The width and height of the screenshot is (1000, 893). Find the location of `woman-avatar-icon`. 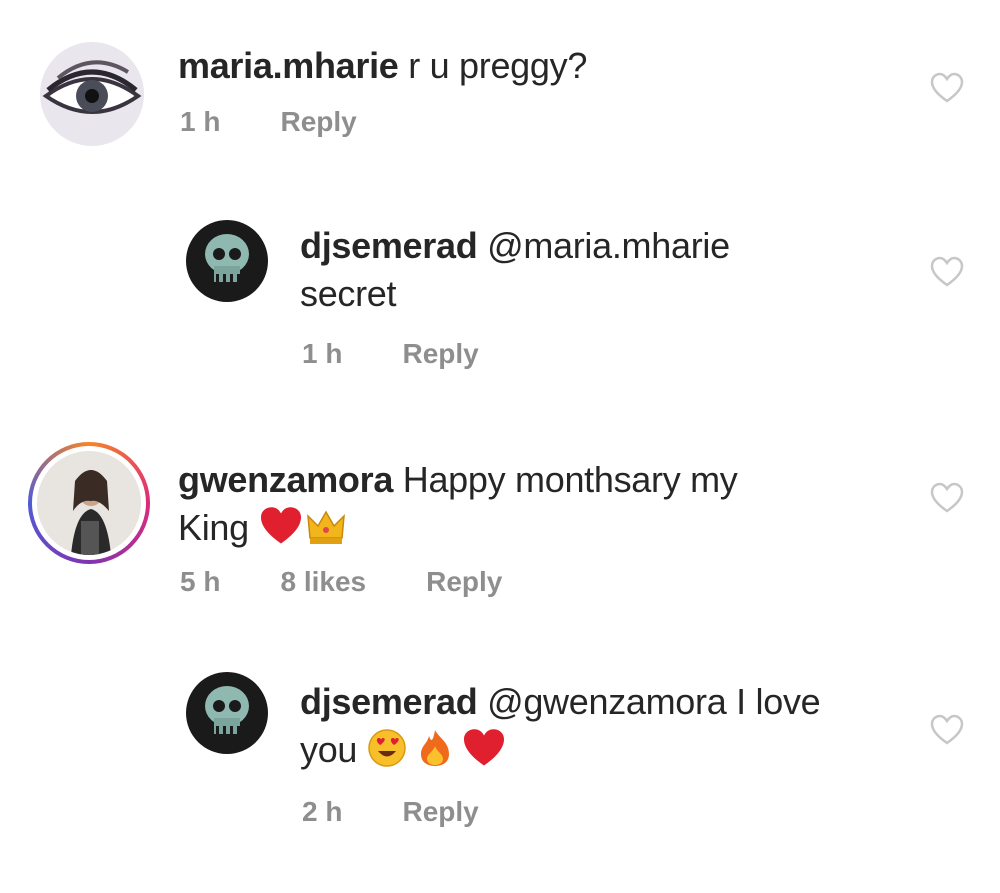

woman-avatar-icon is located at coordinates (89, 503).